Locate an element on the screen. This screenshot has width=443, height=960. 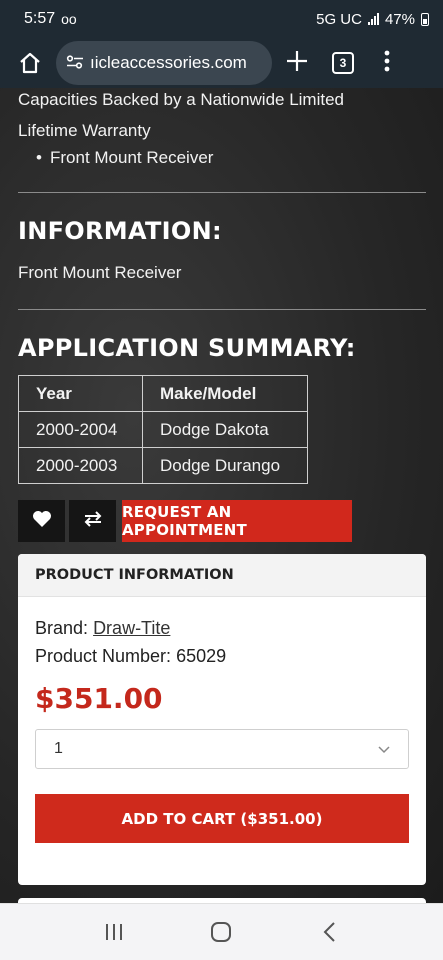
tab-switcher-button: 3 is located at coordinates (343, 63).